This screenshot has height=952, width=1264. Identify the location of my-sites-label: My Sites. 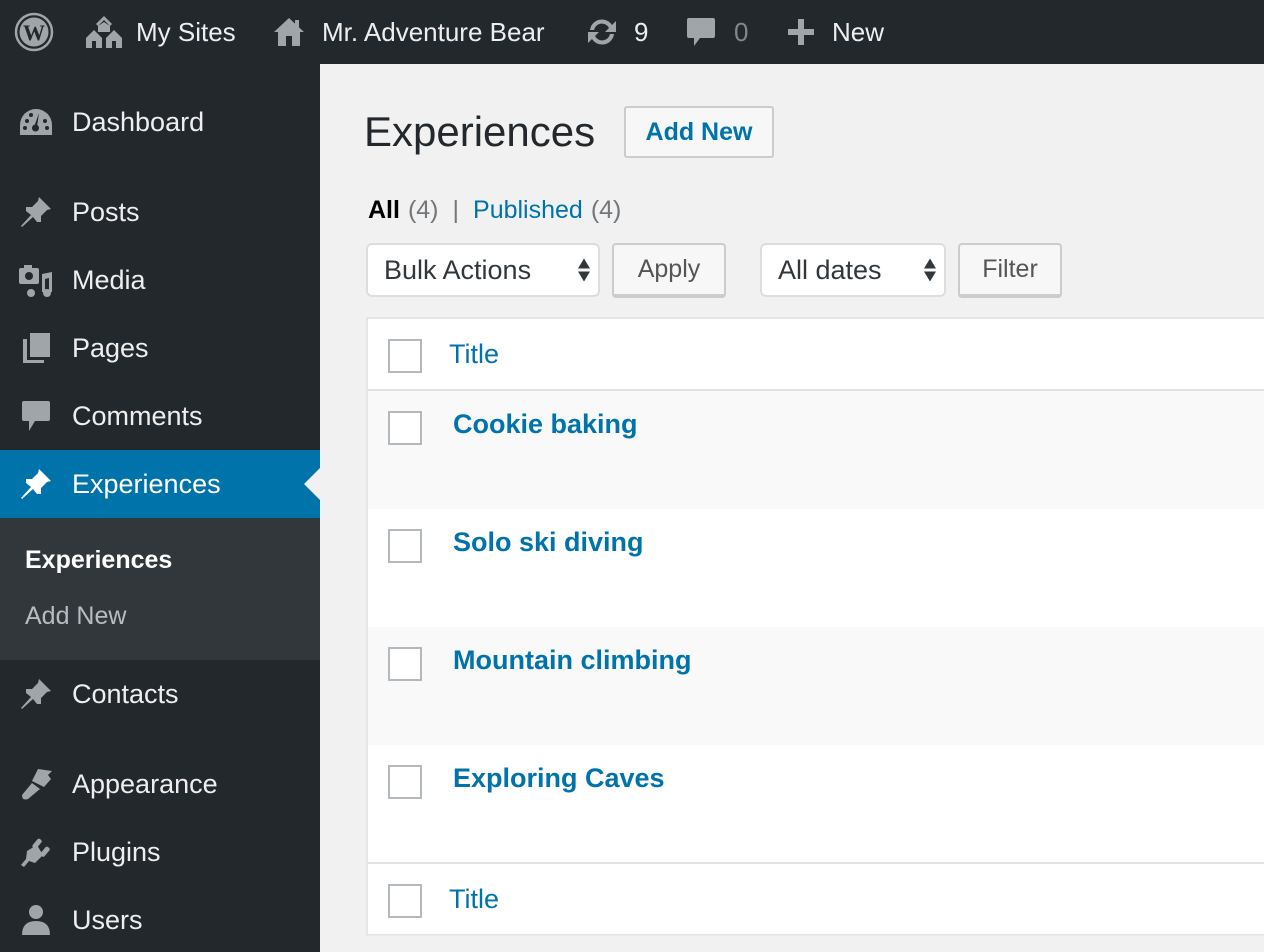
(186, 31).